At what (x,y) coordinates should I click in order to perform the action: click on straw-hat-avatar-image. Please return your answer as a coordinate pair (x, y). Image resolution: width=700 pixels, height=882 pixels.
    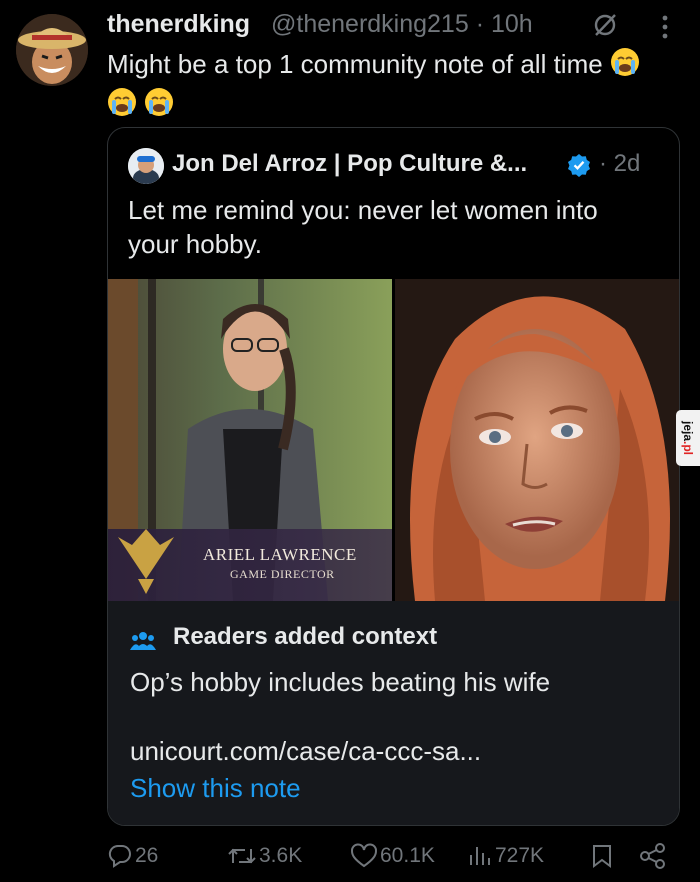
    Looking at the image, I should click on (52, 50).